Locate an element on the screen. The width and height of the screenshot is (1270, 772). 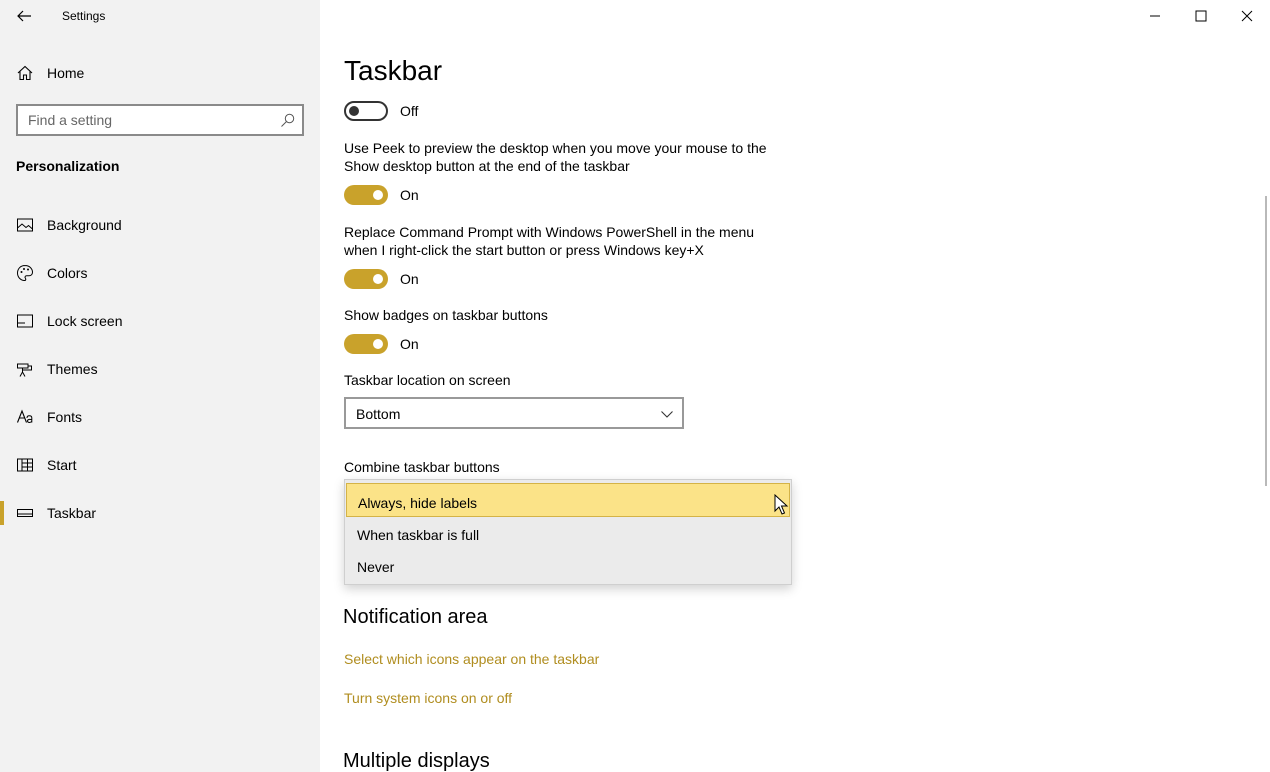
home-icon is located at coordinates (25, 73).